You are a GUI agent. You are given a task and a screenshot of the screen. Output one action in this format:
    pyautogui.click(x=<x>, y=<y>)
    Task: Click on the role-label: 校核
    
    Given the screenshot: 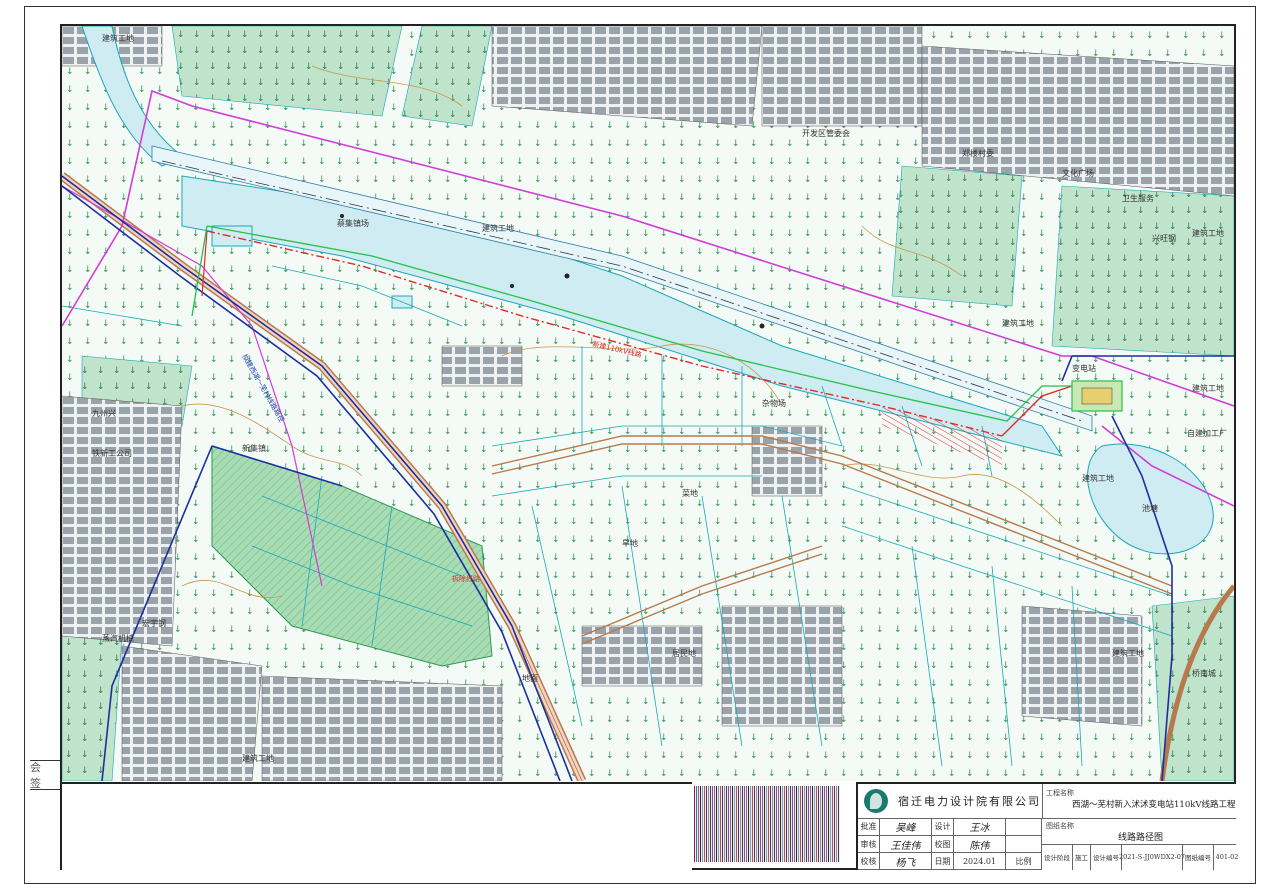 What is the action you would take?
    pyautogui.click(x=869, y=861)
    